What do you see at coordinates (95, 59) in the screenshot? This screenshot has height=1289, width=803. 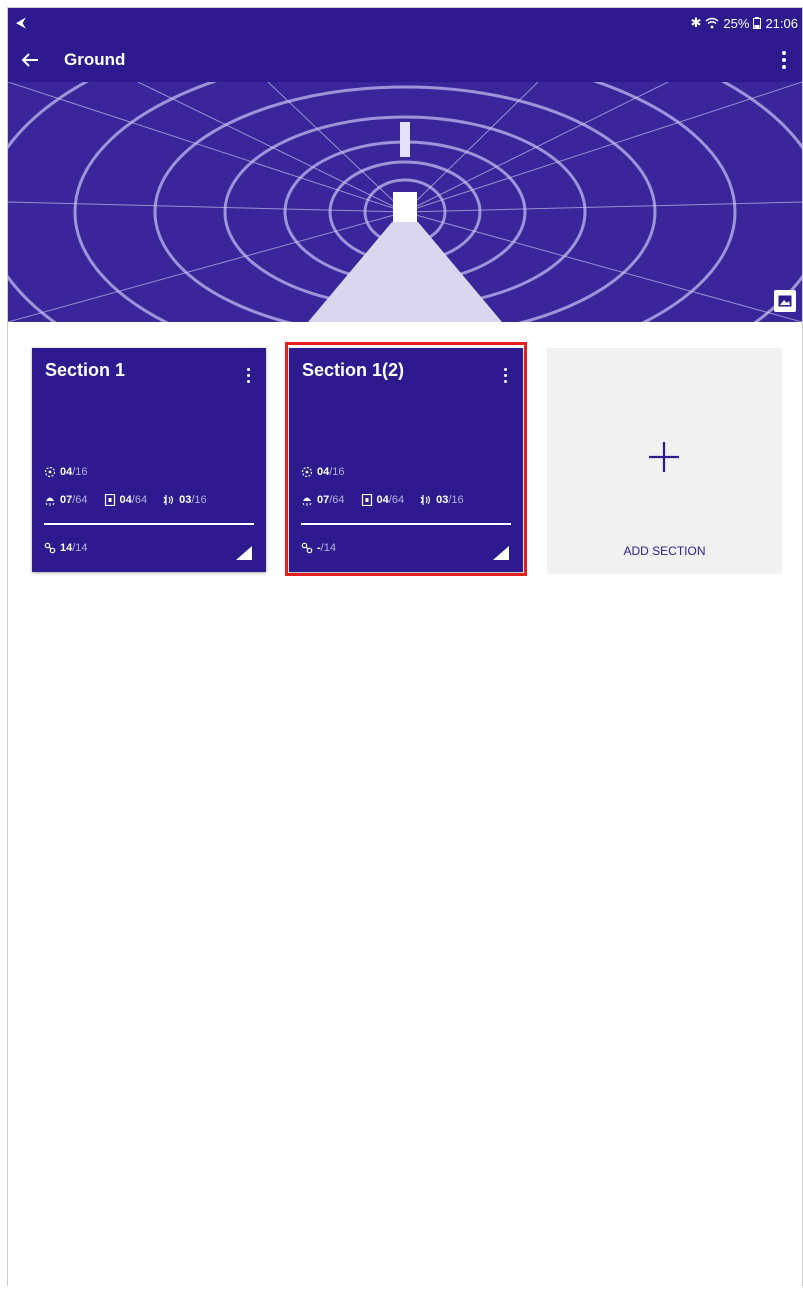 I see `page-title: Ground` at bounding box center [95, 59].